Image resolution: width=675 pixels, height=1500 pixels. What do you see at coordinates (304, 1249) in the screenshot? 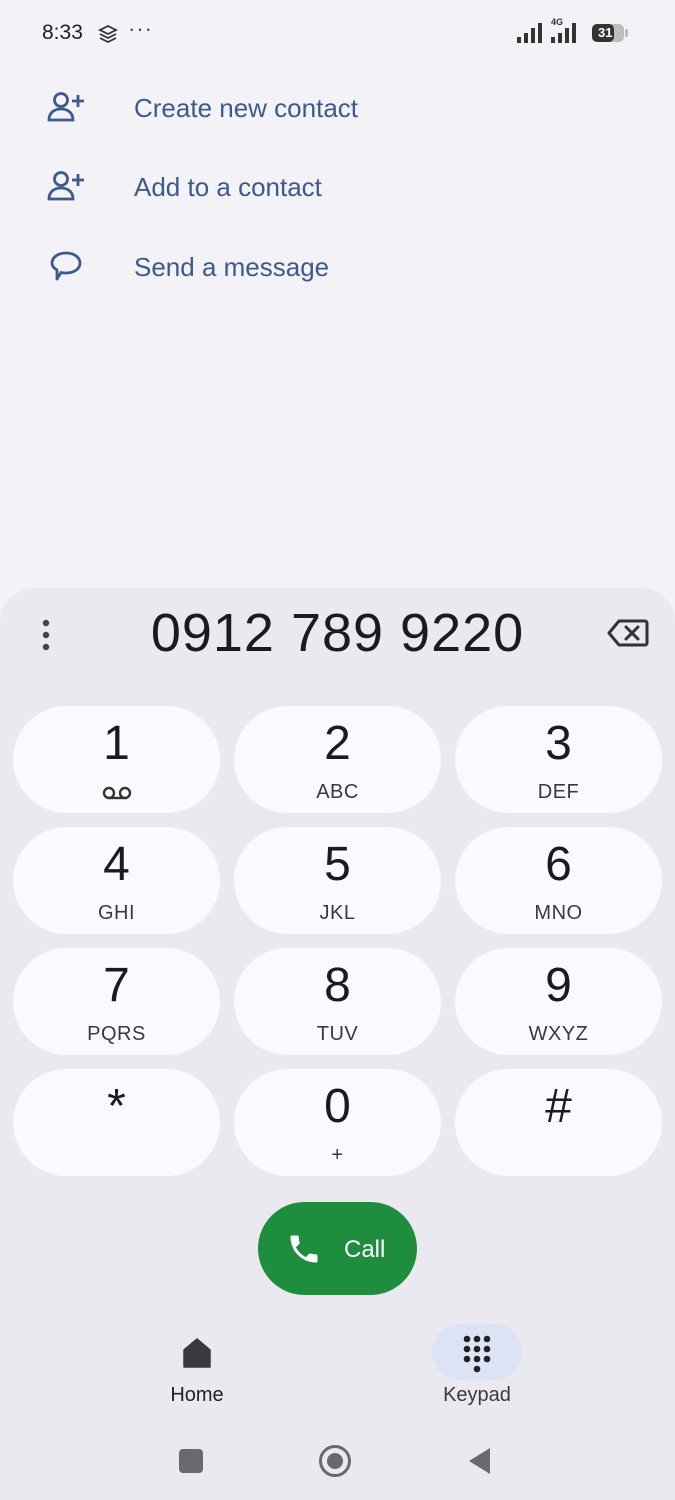
I see `phone-icon` at bounding box center [304, 1249].